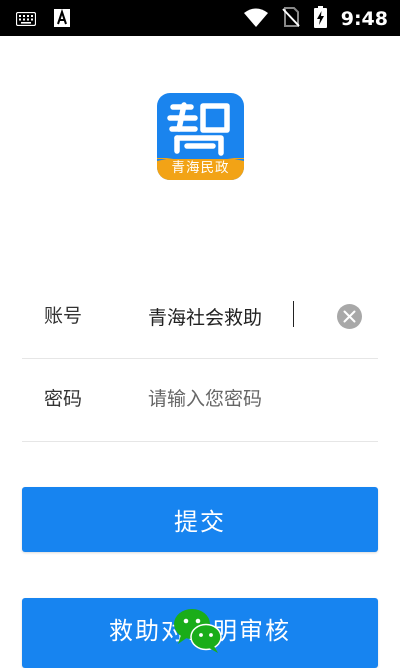 The height and width of the screenshot is (668, 400). What do you see at coordinates (293, 314) in the screenshot?
I see `text-caret` at bounding box center [293, 314].